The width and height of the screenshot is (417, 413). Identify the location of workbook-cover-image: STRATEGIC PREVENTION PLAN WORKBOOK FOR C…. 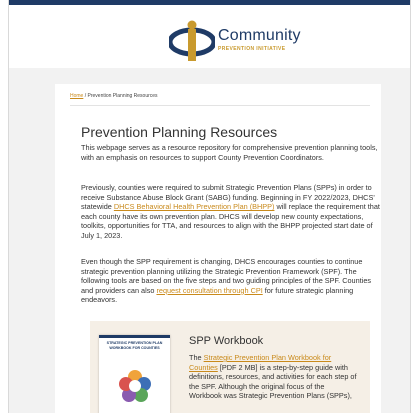
(134, 374).